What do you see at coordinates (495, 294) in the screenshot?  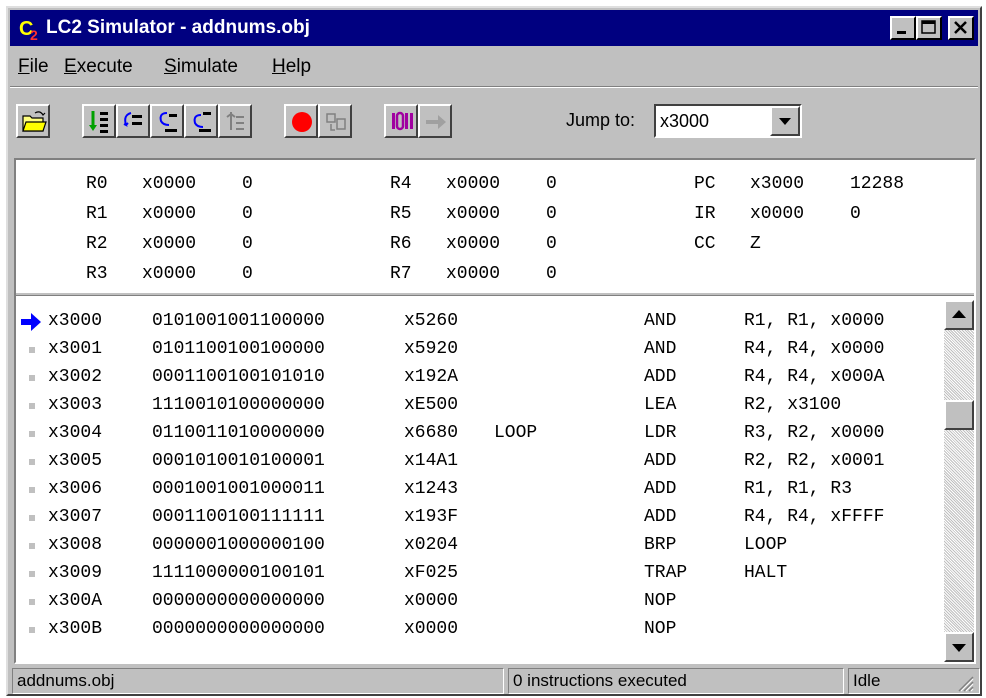 I see `panel-divider` at bounding box center [495, 294].